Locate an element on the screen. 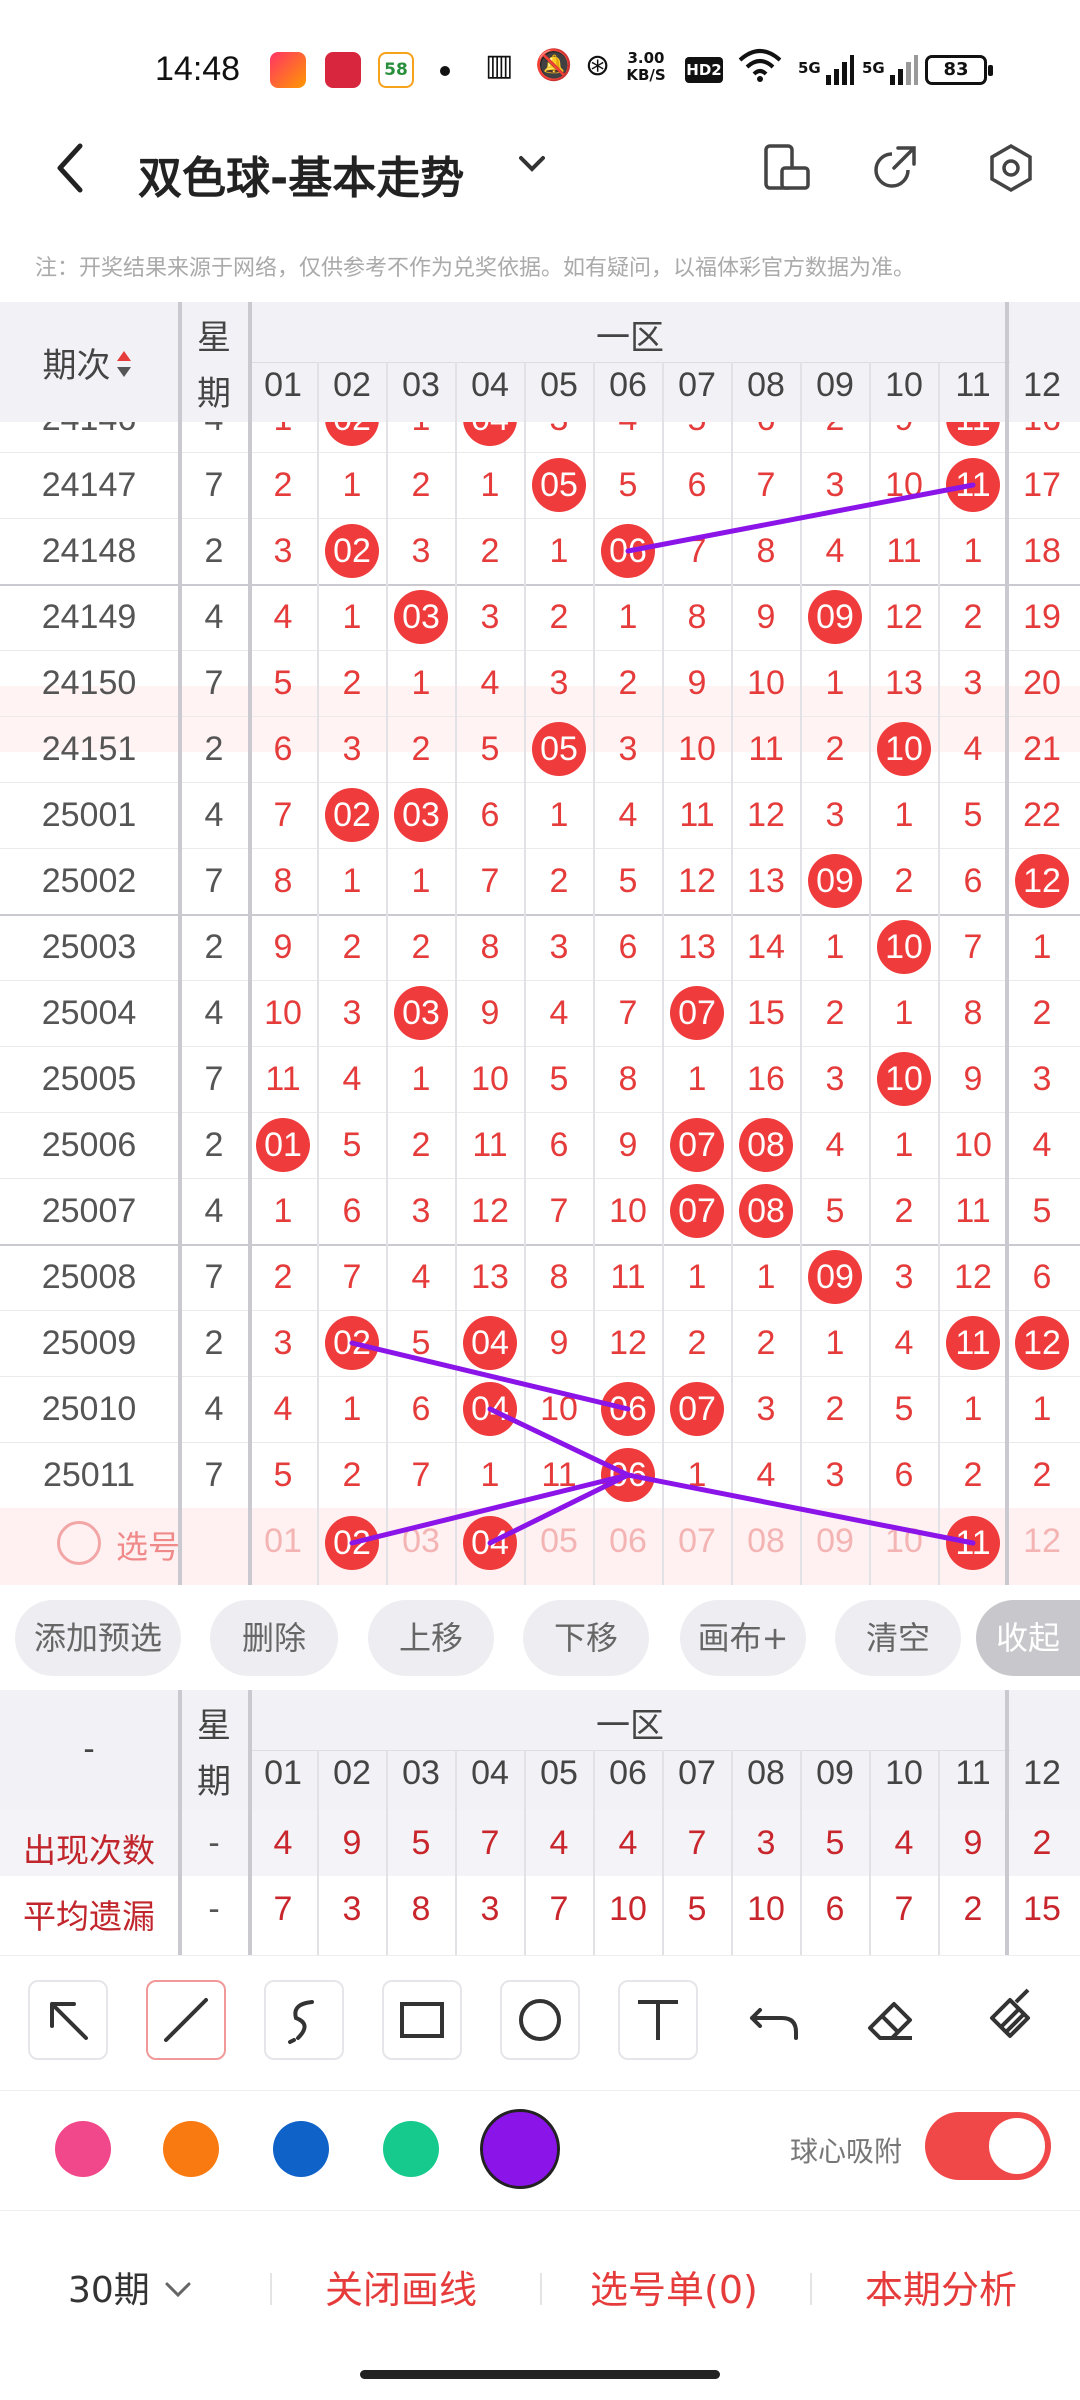 The height and width of the screenshot is (2400, 1080). row-week: 7 is located at coordinates (214, 1079).